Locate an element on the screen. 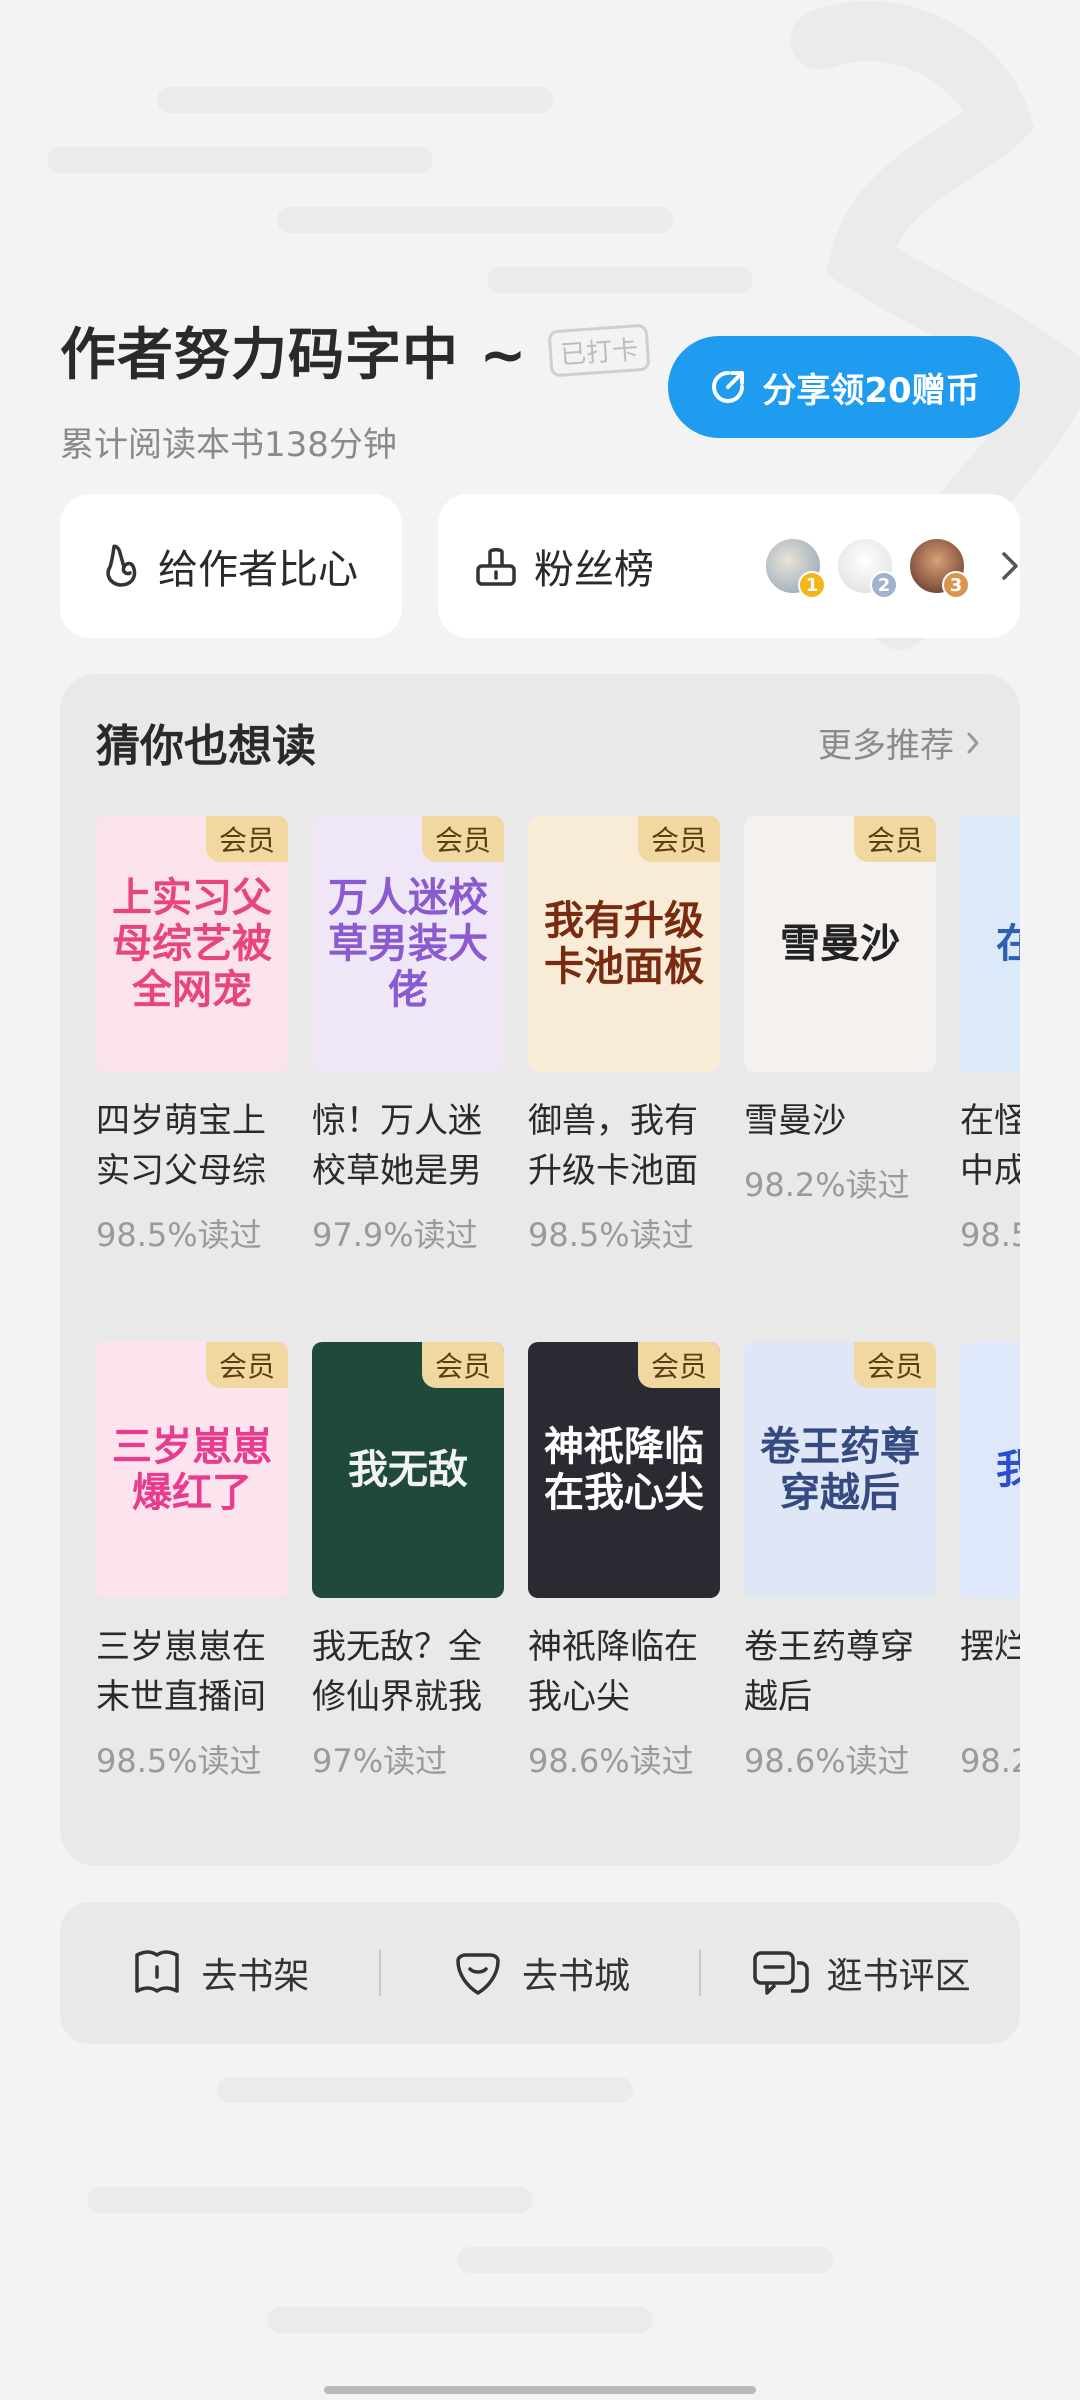 The image size is (1080, 2400). book-reviews-label: 逛书评区 is located at coordinates (898, 1976).